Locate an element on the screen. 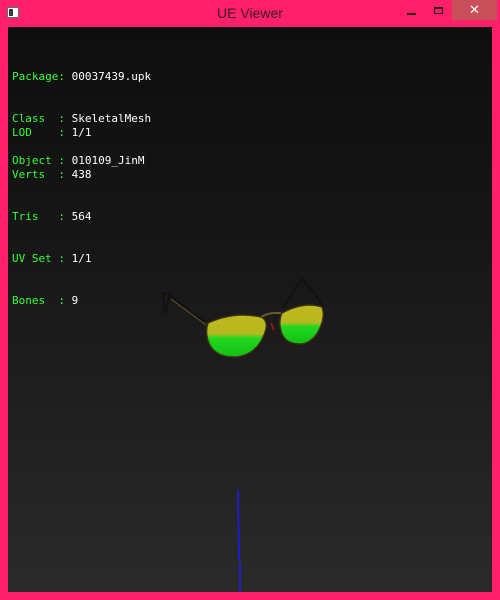 This screenshot has width=500, height=600. close-button: ✕ is located at coordinates (474, 10).